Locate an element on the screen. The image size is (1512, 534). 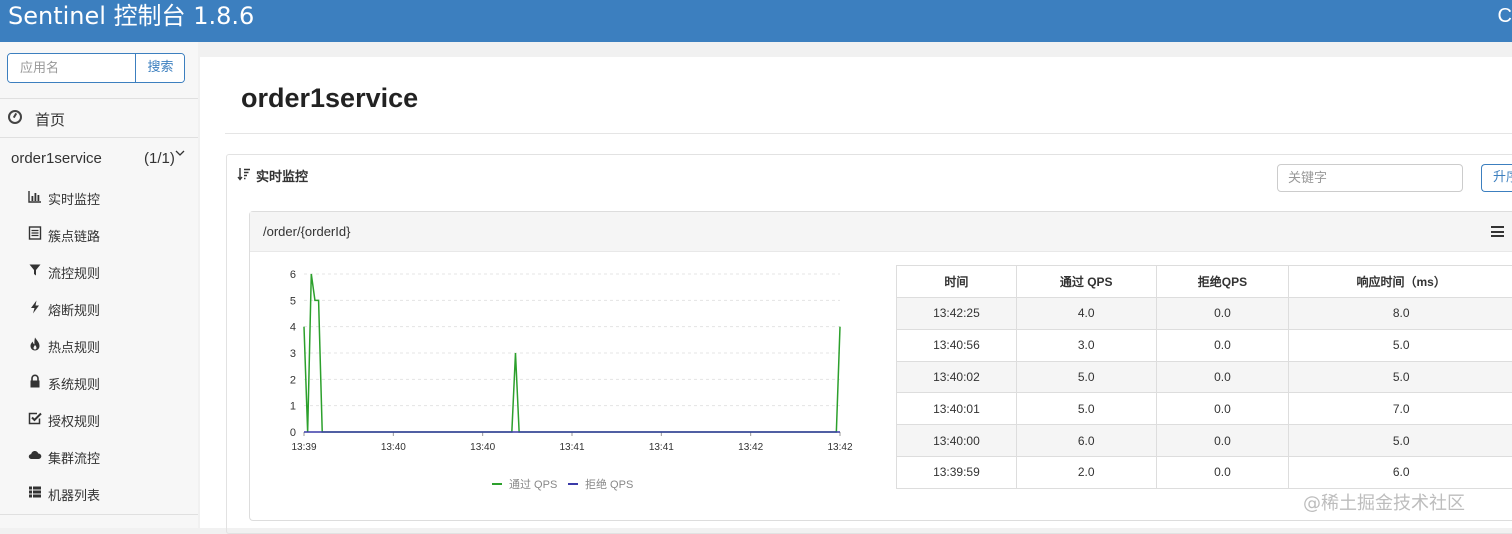
sidebar-item-machine-list: 机器列表 is located at coordinates (99, 492).